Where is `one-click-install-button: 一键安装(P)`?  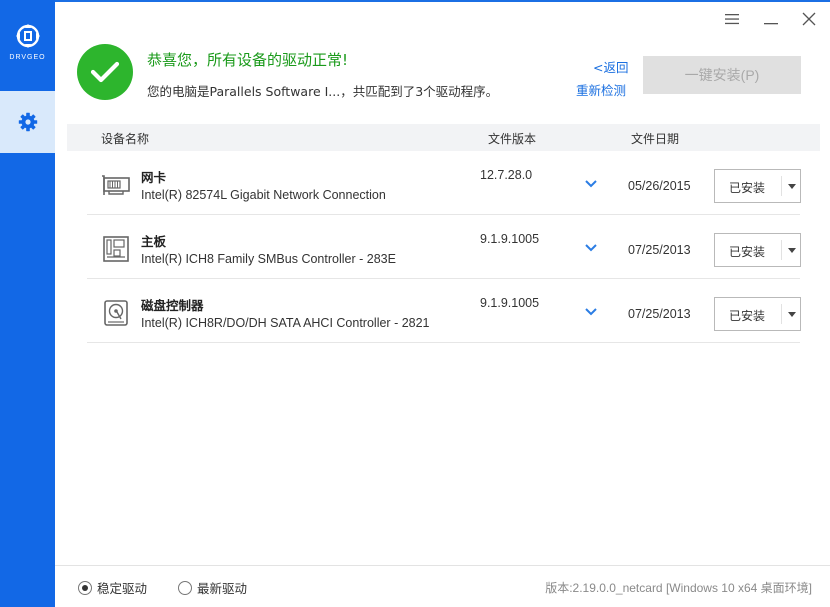
one-click-install-button: 一键安装(P) is located at coordinates (722, 75).